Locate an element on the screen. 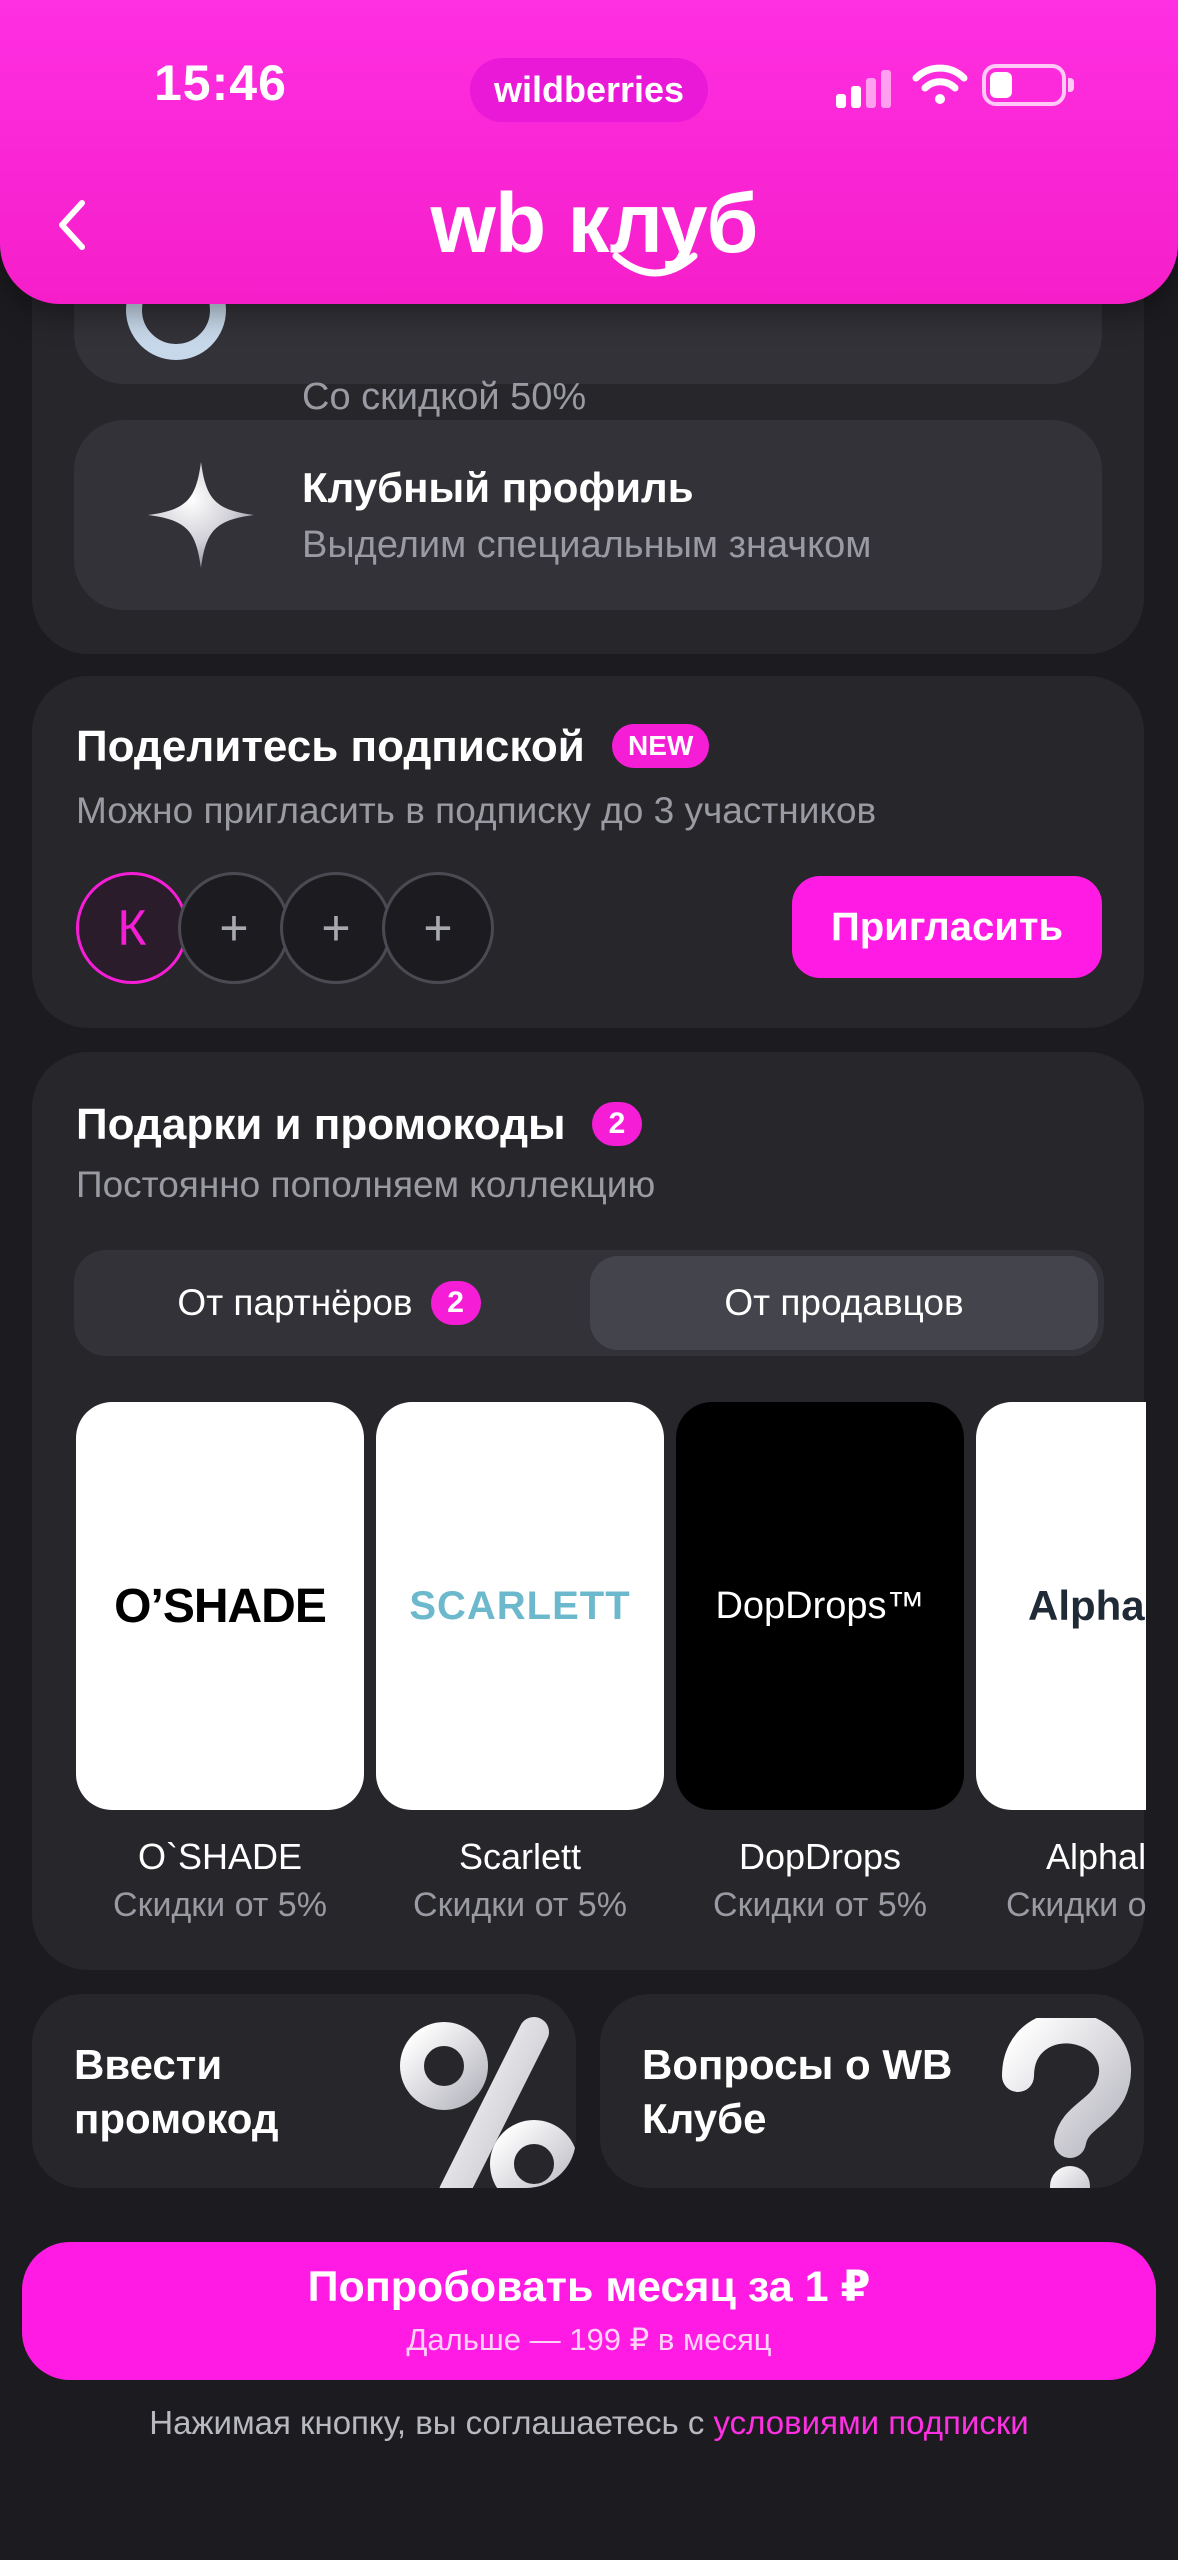  logo-smile-icon is located at coordinates (655, 264).